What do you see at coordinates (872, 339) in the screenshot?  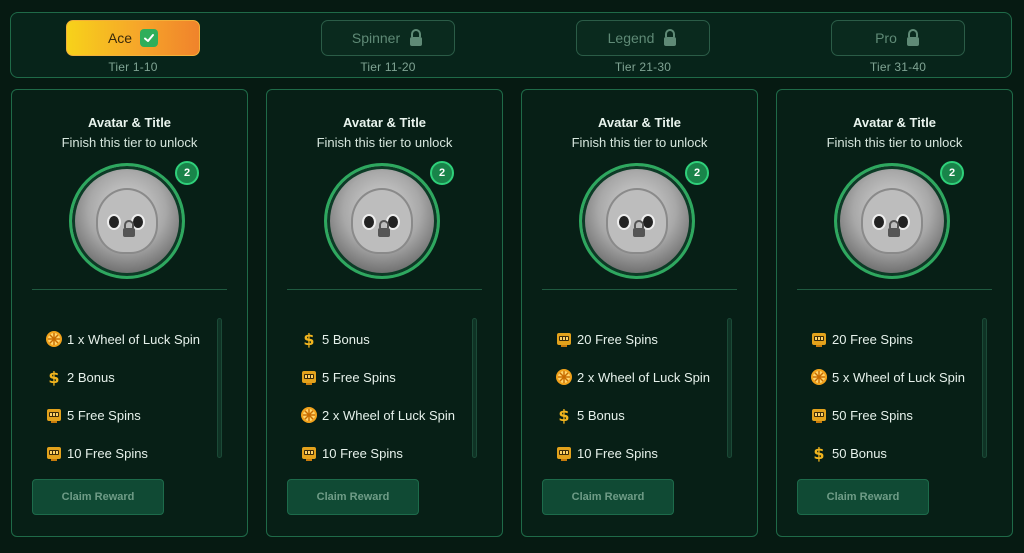 I see `reward-label: 20 Free Spins` at bounding box center [872, 339].